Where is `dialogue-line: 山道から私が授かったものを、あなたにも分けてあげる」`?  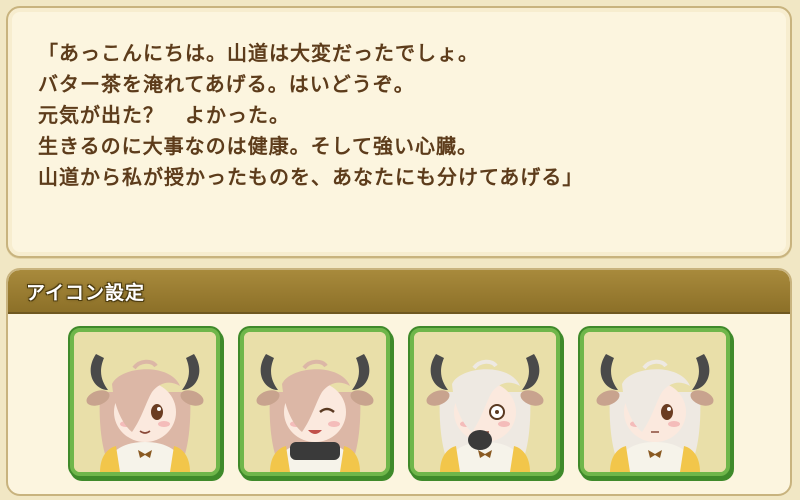
dialogue-line: 山道から私が授かったものを、あなたにも分けてあげる」 is located at coordinates (311, 177).